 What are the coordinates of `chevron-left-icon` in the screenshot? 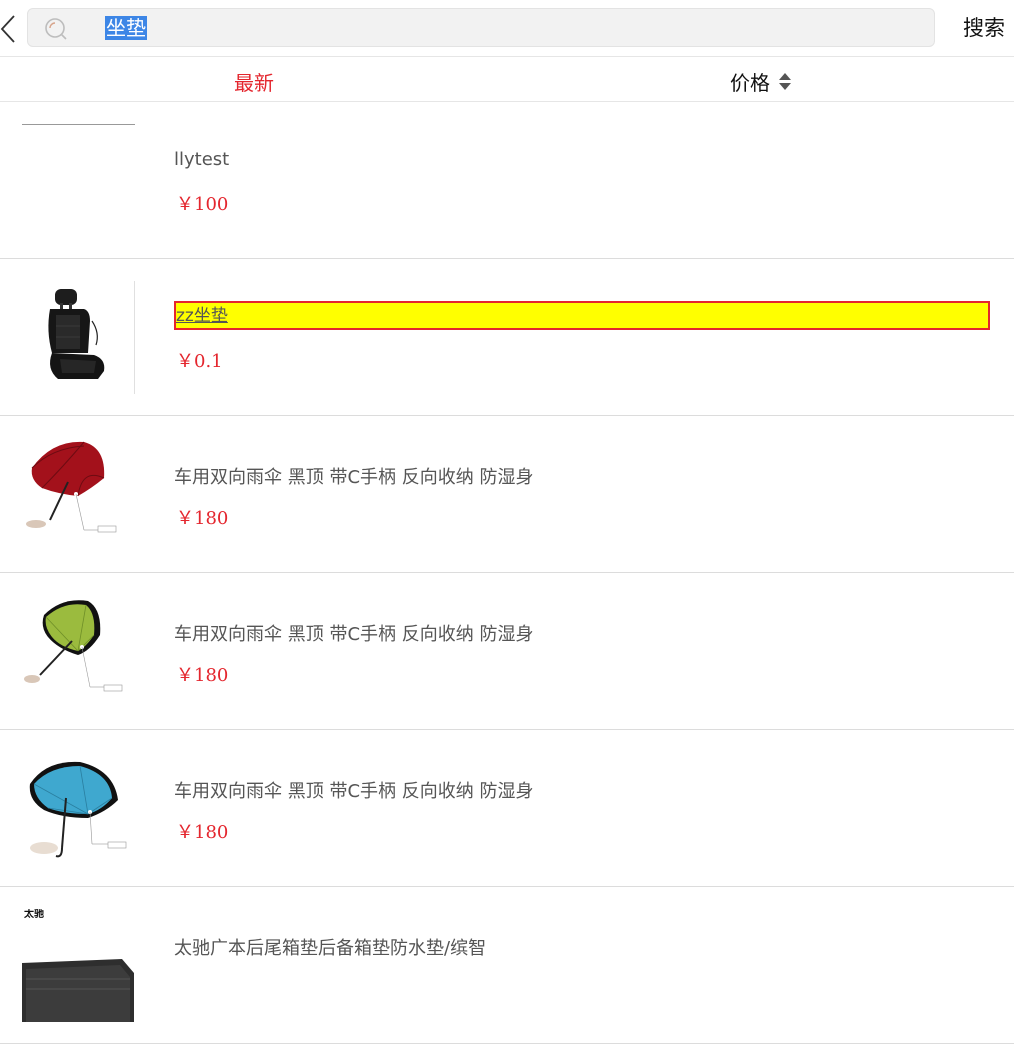 It's located at (7, 29).